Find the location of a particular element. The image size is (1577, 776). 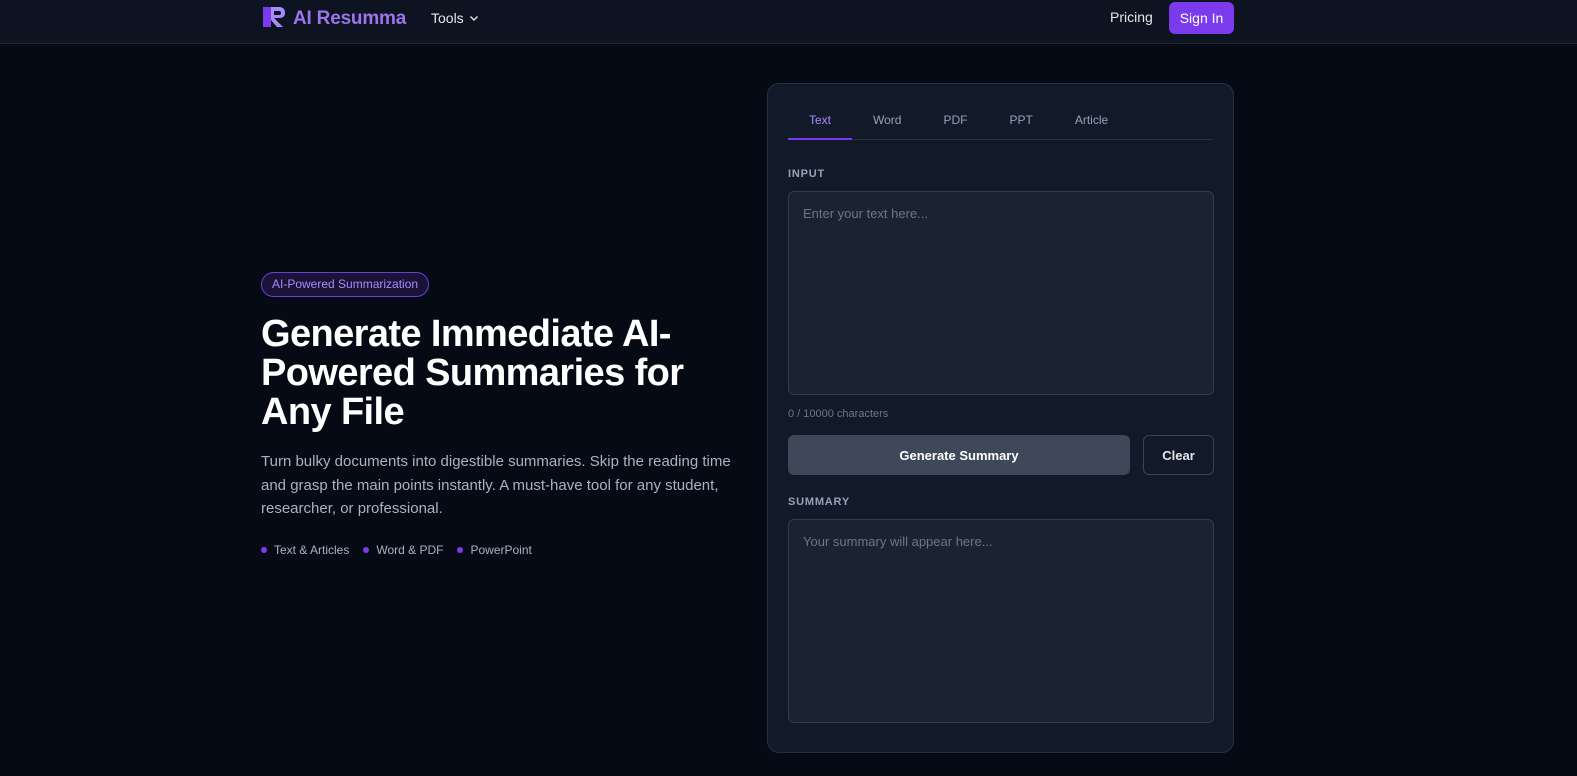

pricing-link: Pricing is located at coordinates (1131, 17).